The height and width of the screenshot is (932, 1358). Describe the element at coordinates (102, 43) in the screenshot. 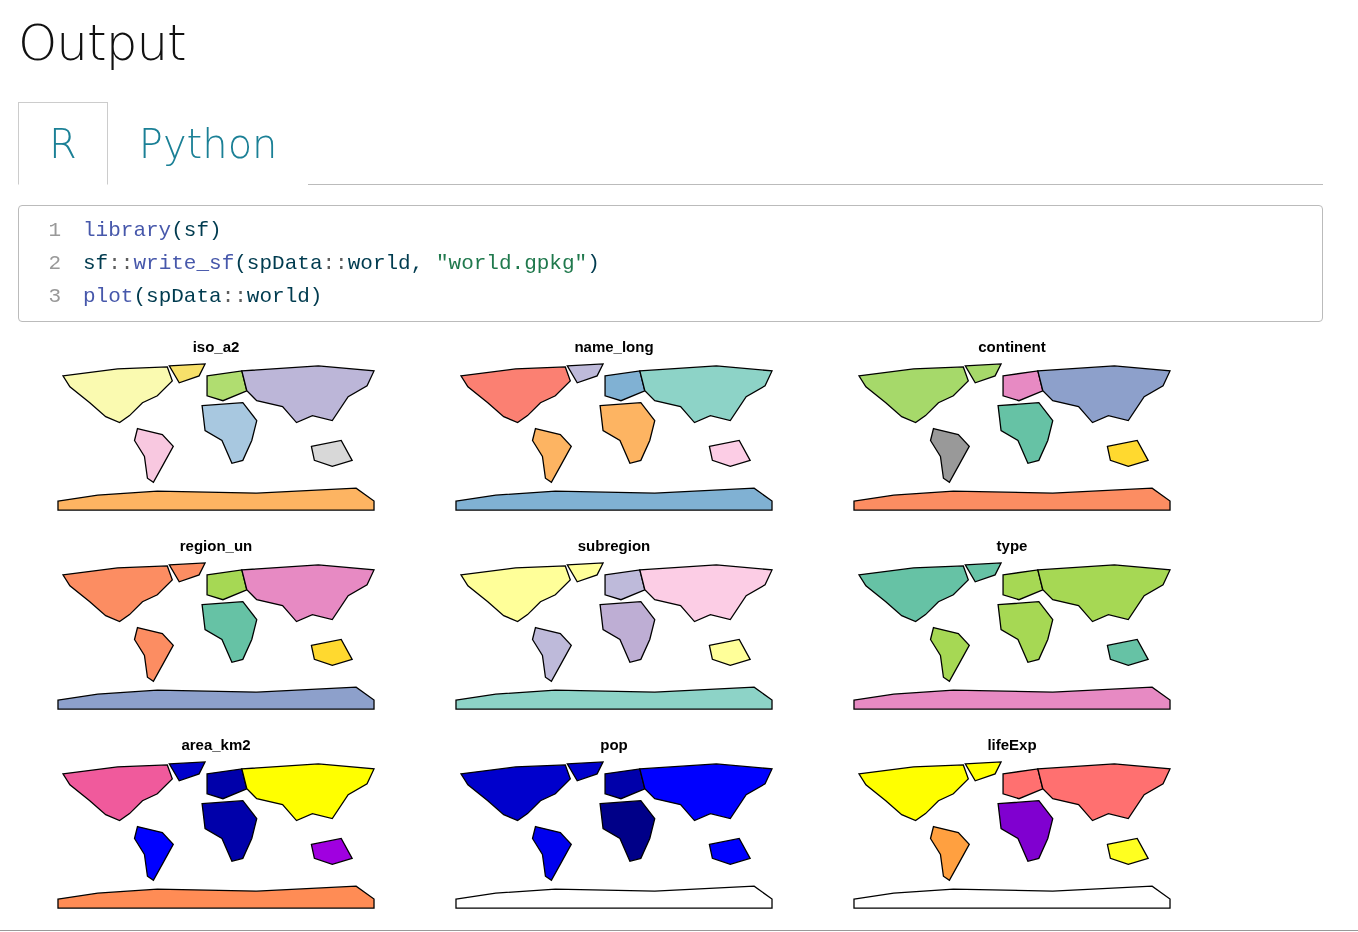

I see `page-heading: Output` at that location.